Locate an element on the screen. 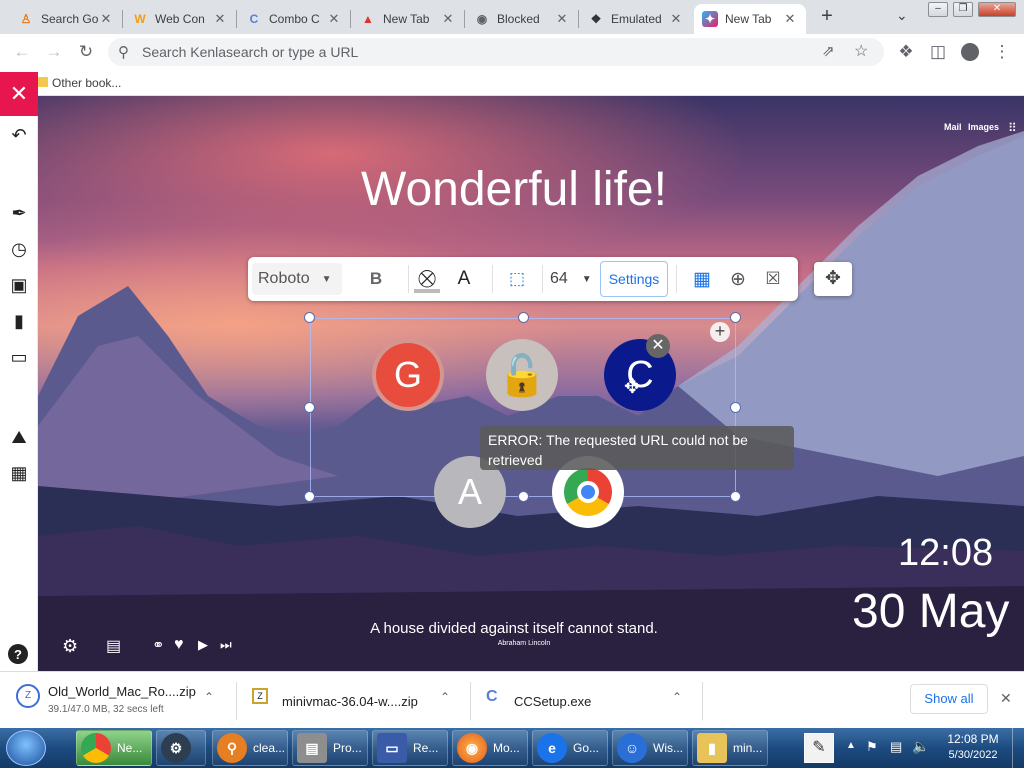  add-tile-plus-icon: + is located at coordinates (720, 332).